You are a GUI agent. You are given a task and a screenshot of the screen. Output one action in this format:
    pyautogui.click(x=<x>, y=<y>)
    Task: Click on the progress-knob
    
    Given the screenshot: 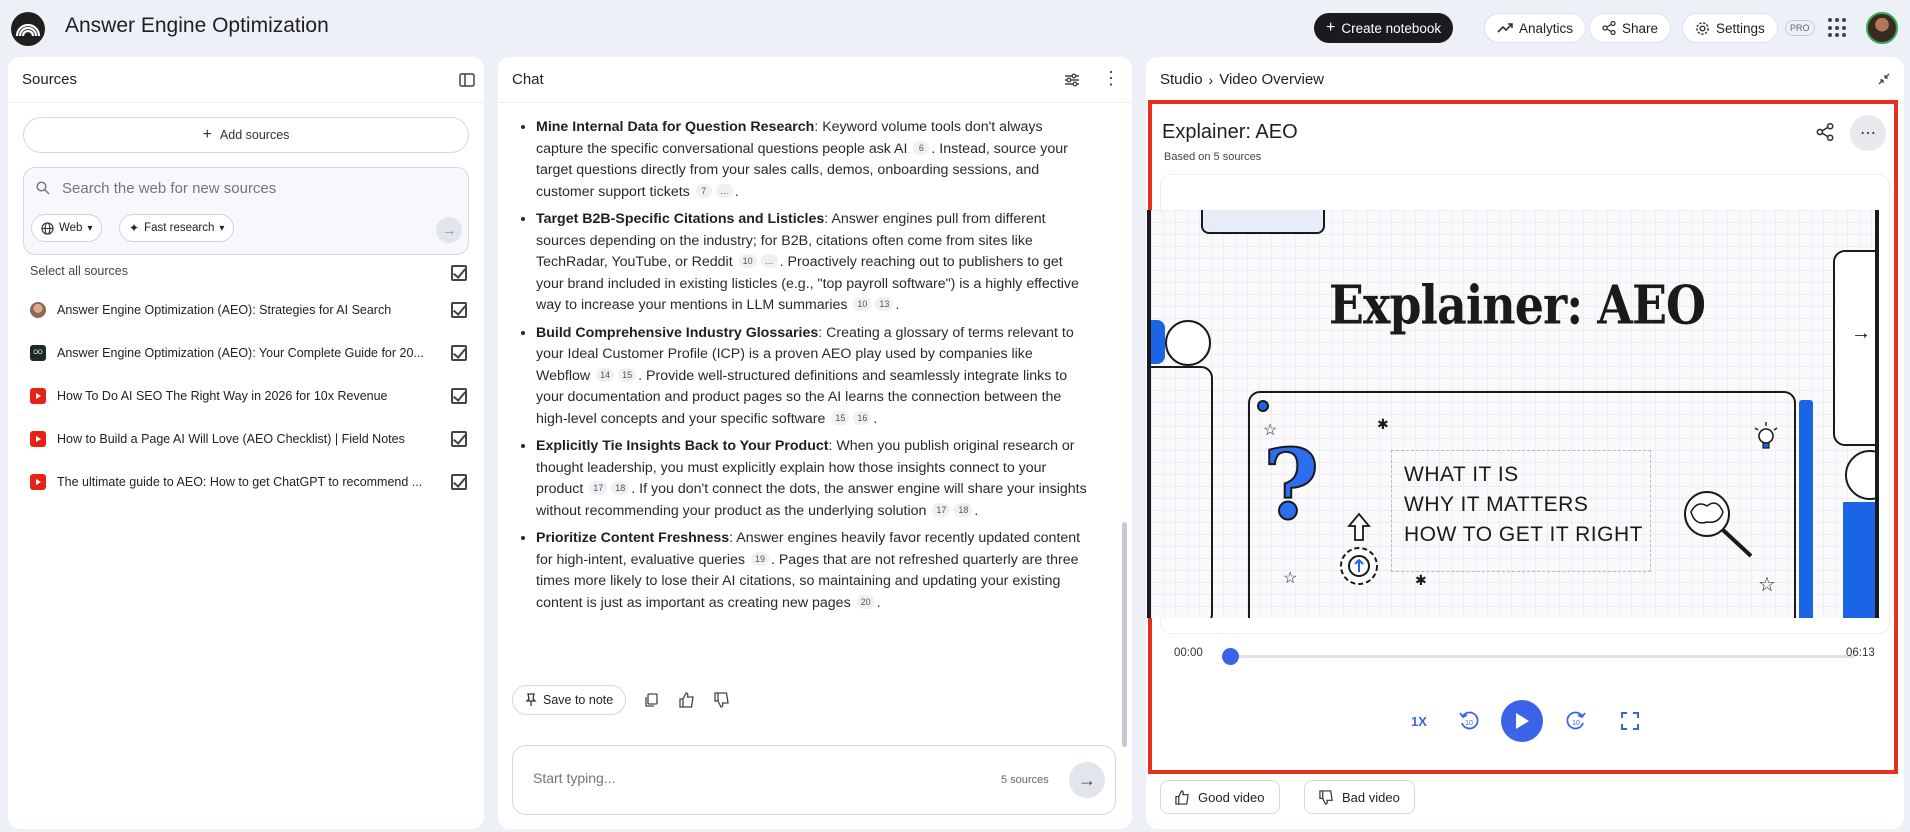 What is the action you would take?
    pyautogui.click(x=1230, y=656)
    